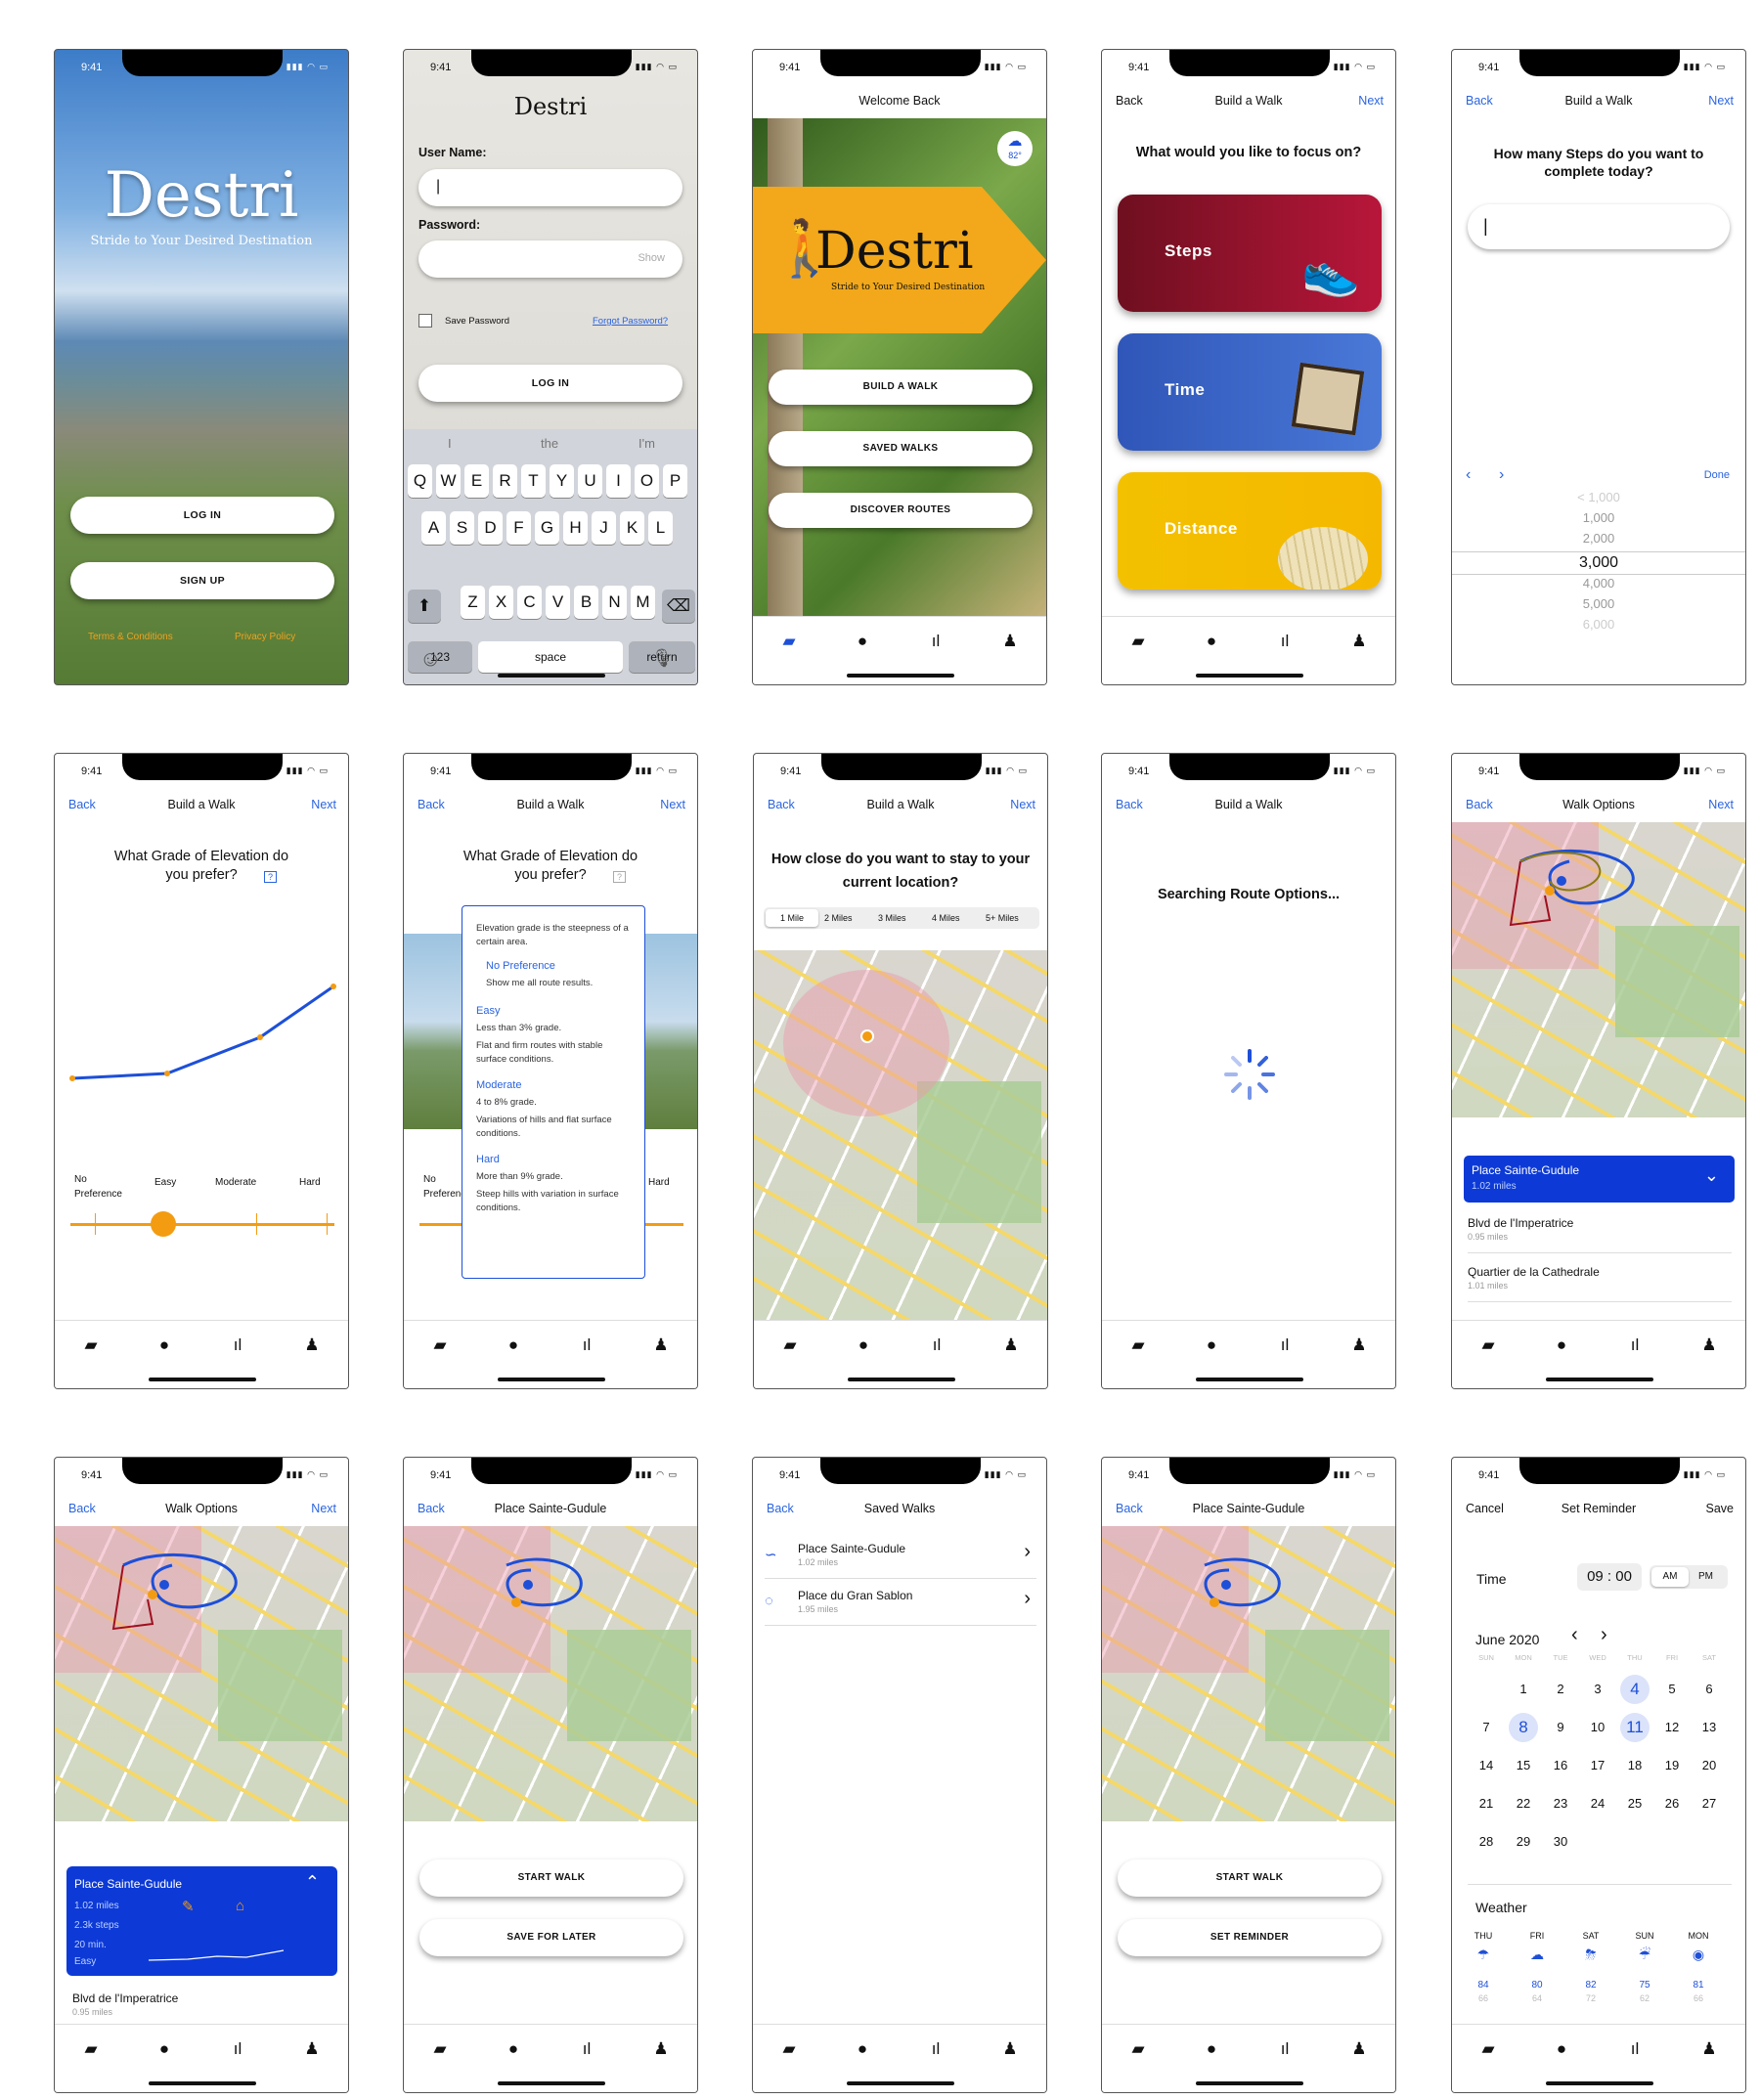 The width and height of the screenshot is (1760, 2100). I want to click on chevron-up-icon: ⌃, so click(312, 1882).